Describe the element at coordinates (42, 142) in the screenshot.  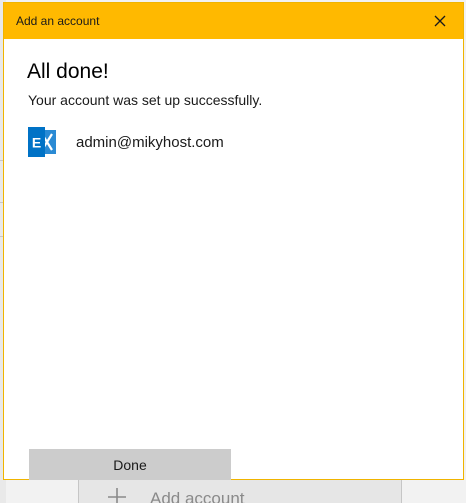
I see `exchange-icon: E` at that location.